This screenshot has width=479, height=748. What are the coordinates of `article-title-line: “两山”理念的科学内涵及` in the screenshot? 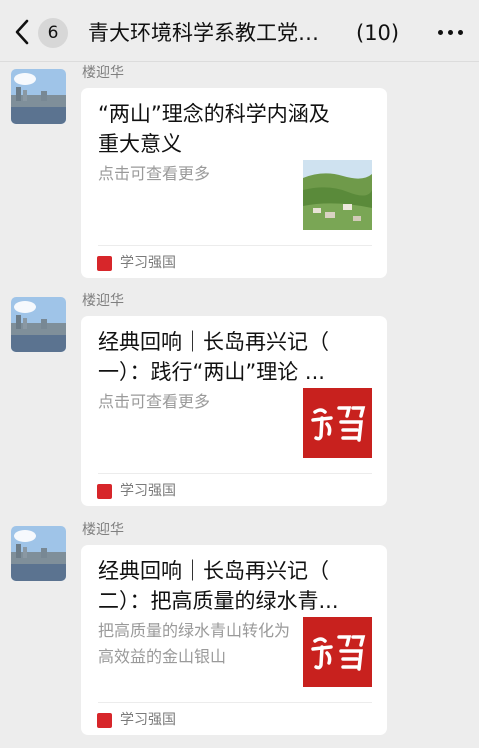 It's located at (214, 114).